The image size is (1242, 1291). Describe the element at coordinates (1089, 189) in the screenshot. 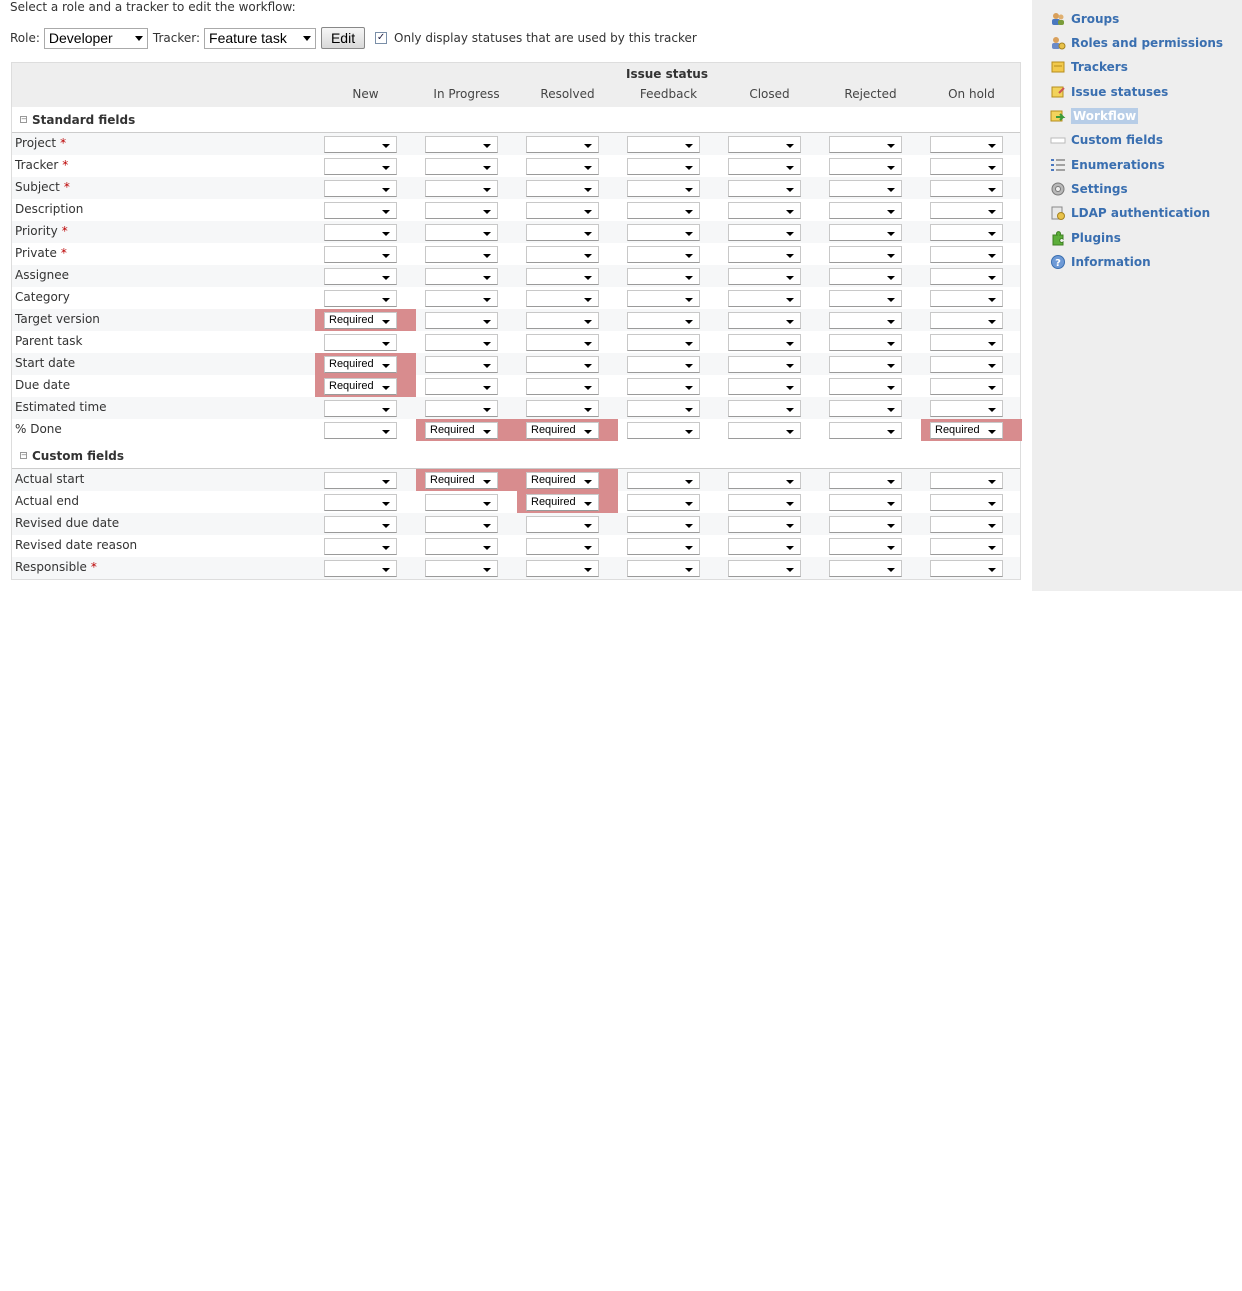

I see `sidebar-item-settings: Settings` at that location.